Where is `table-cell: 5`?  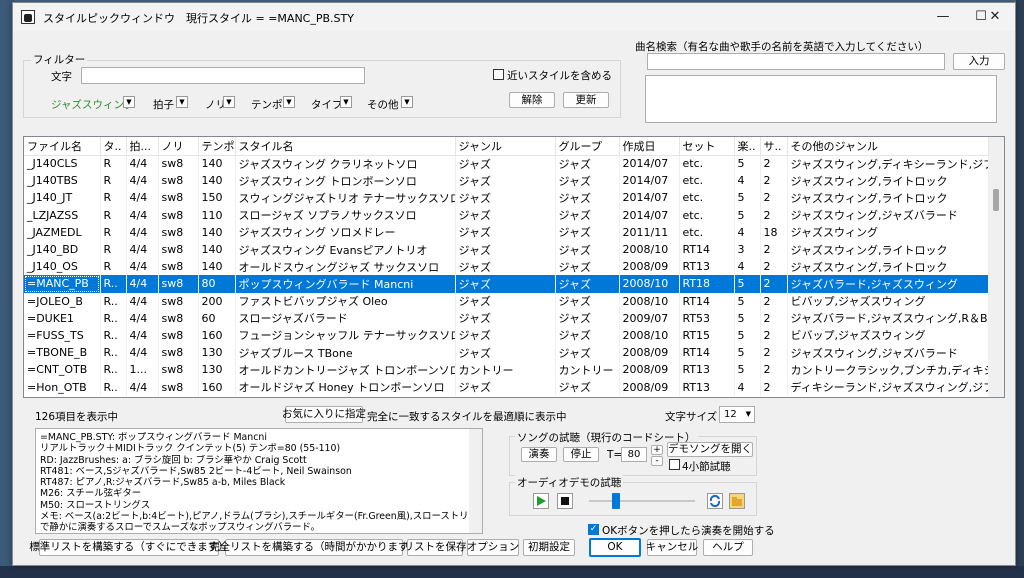 table-cell: 5 is located at coordinates (747, 164).